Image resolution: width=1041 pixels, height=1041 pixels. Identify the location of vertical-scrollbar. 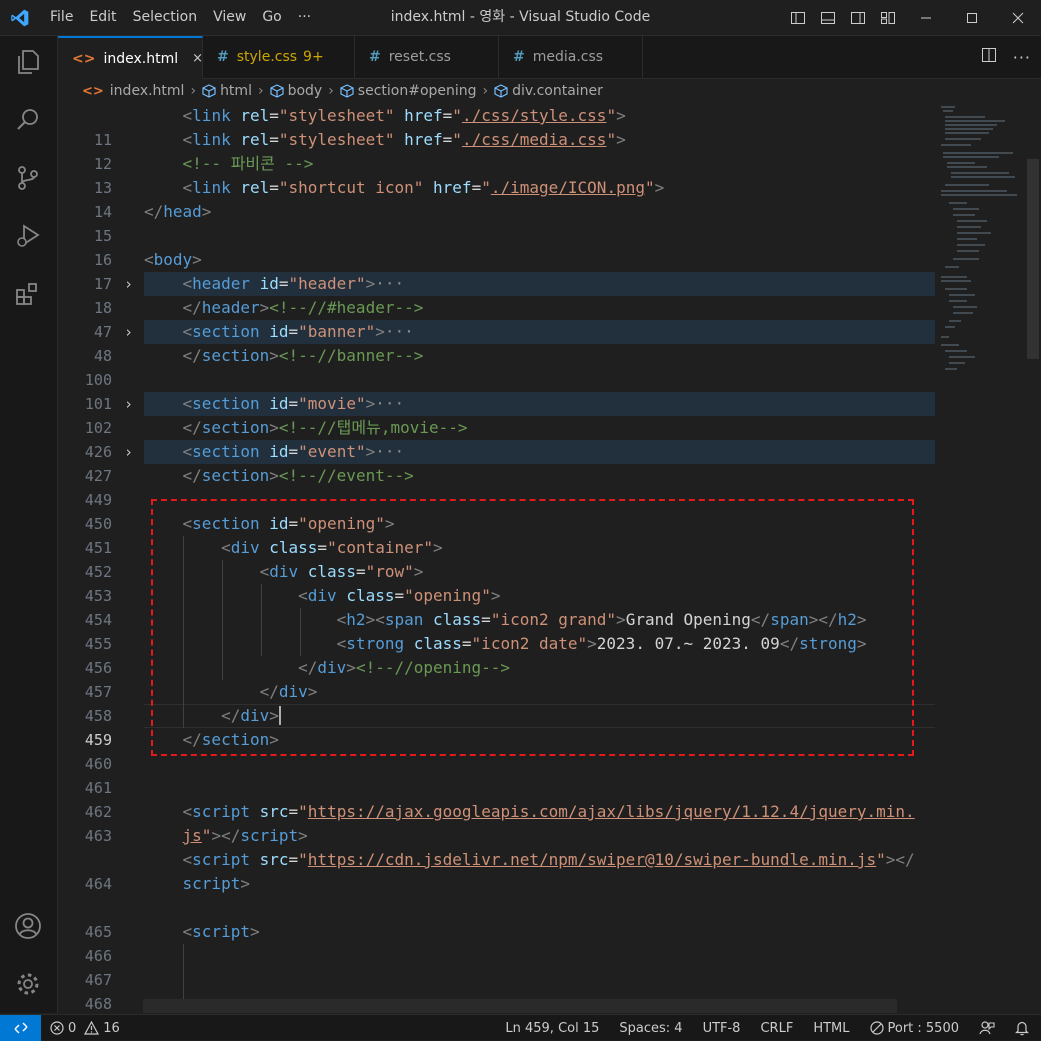
(1033, 558).